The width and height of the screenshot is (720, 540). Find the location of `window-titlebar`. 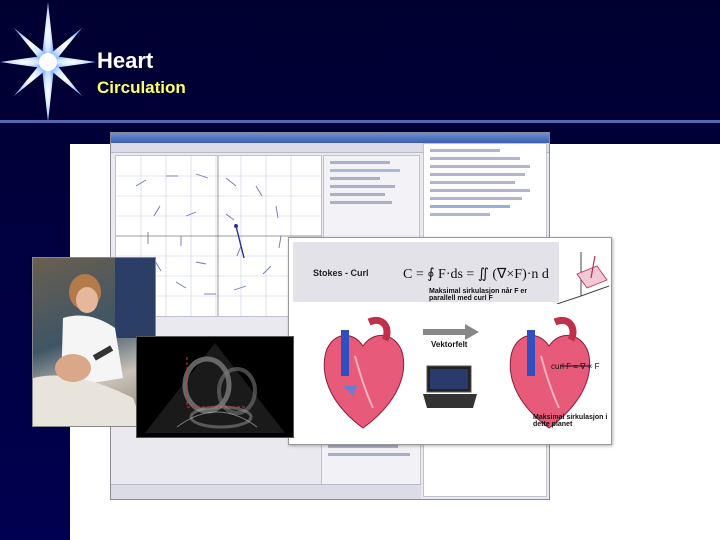

window-titlebar is located at coordinates (330, 138).